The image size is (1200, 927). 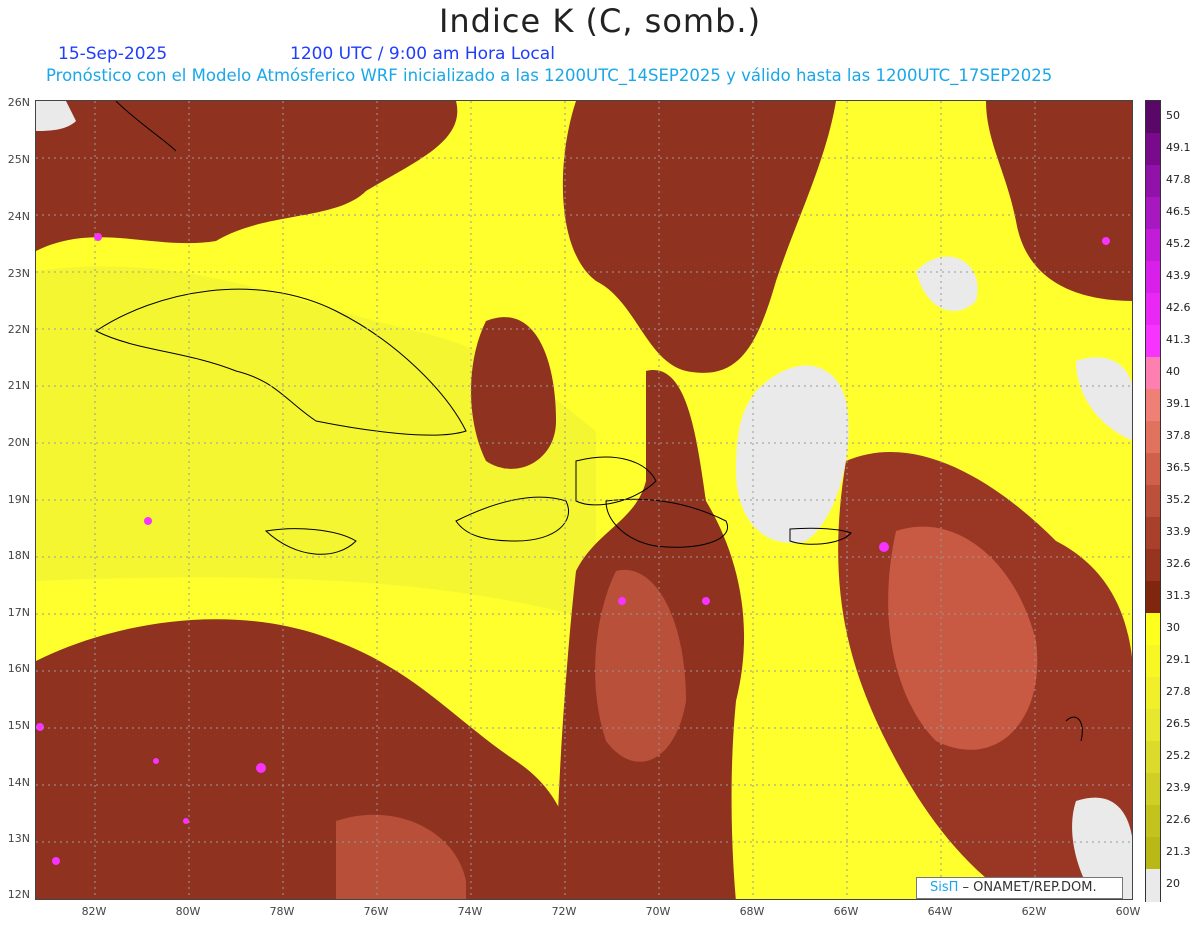 What do you see at coordinates (1173, 371) in the screenshot?
I see `color-scale-label: 40` at bounding box center [1173, 371].